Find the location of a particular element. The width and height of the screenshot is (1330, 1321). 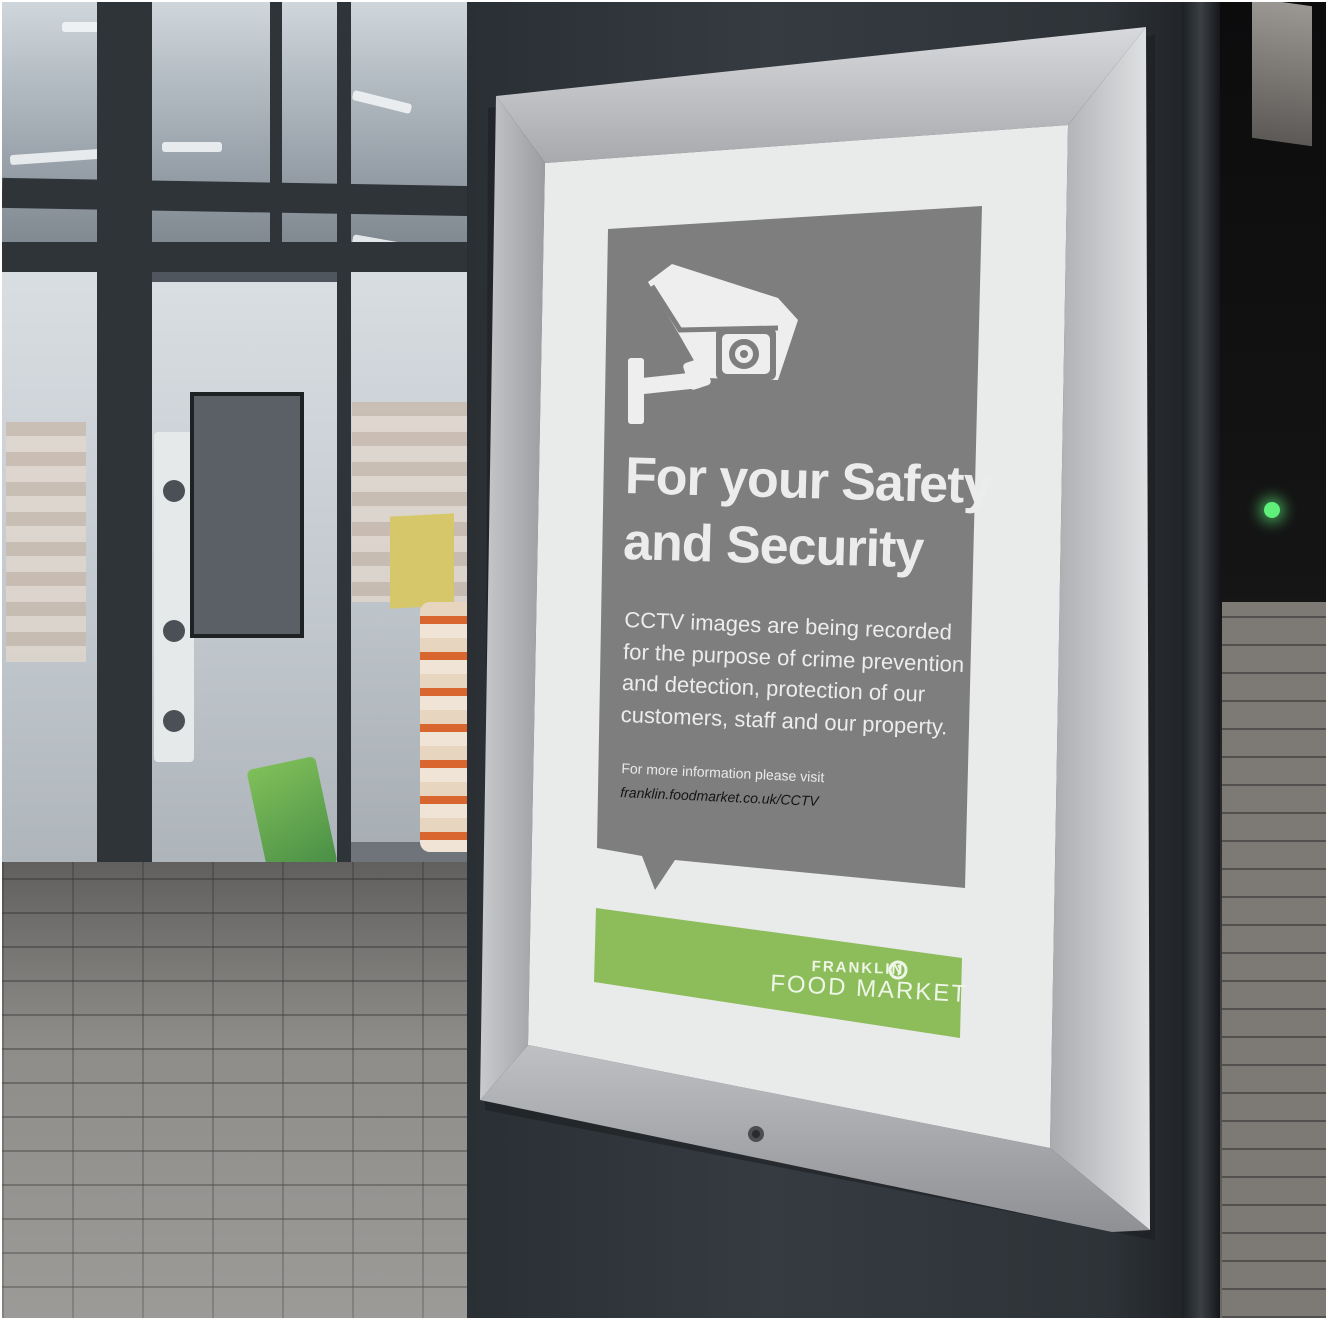

cctv-camera-icon is located at coordinates (713, 344).